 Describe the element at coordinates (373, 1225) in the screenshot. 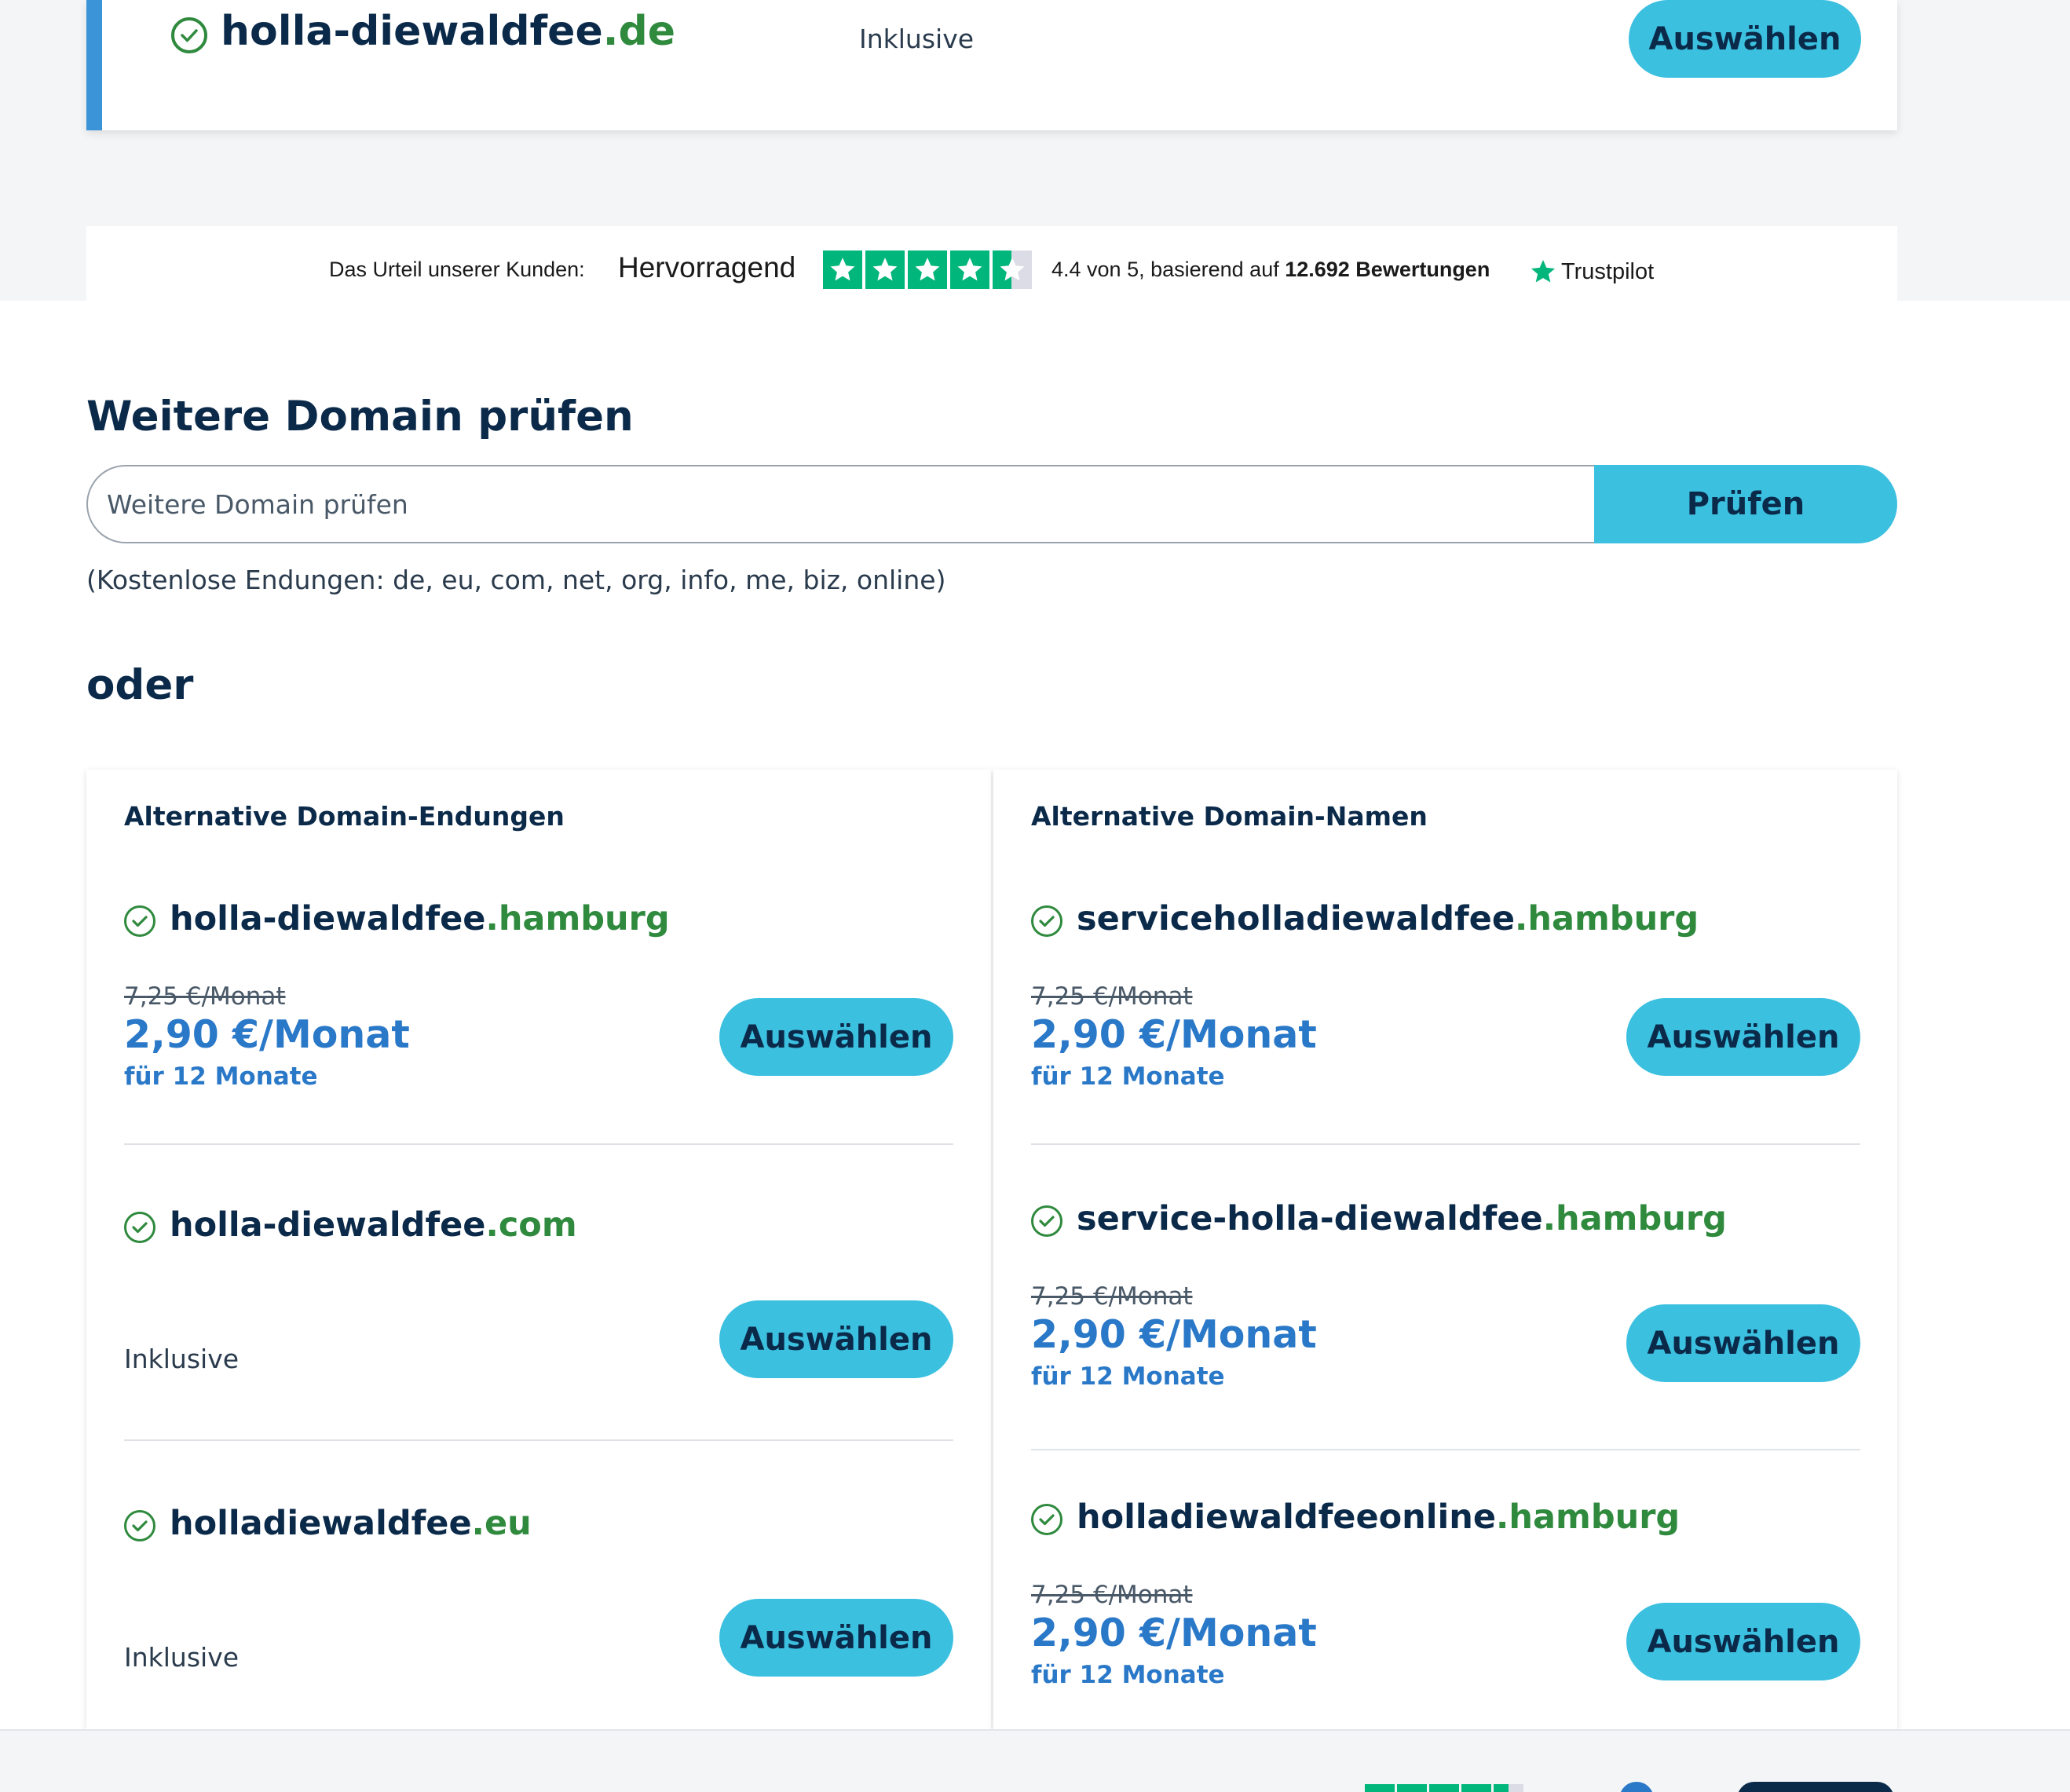

I see `domain-name: holla-diewaldfee.com` at that location.